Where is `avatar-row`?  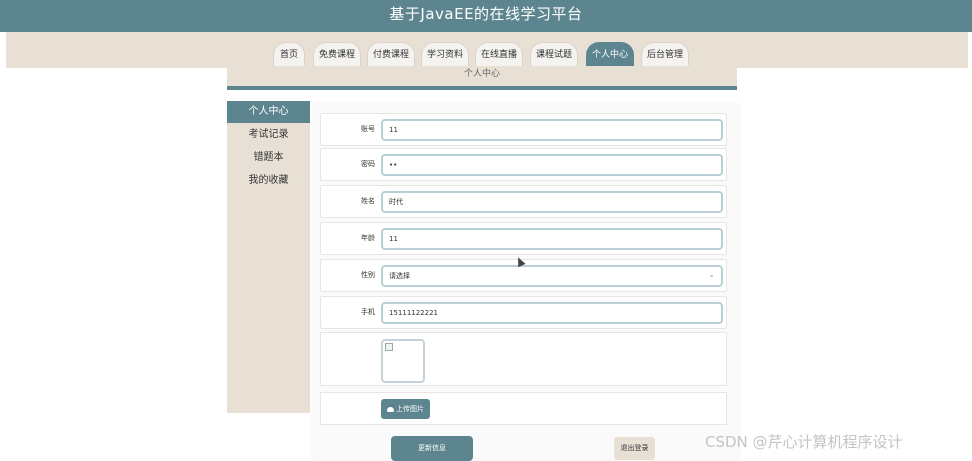 avatar-row is located at coordinates (523, 359).